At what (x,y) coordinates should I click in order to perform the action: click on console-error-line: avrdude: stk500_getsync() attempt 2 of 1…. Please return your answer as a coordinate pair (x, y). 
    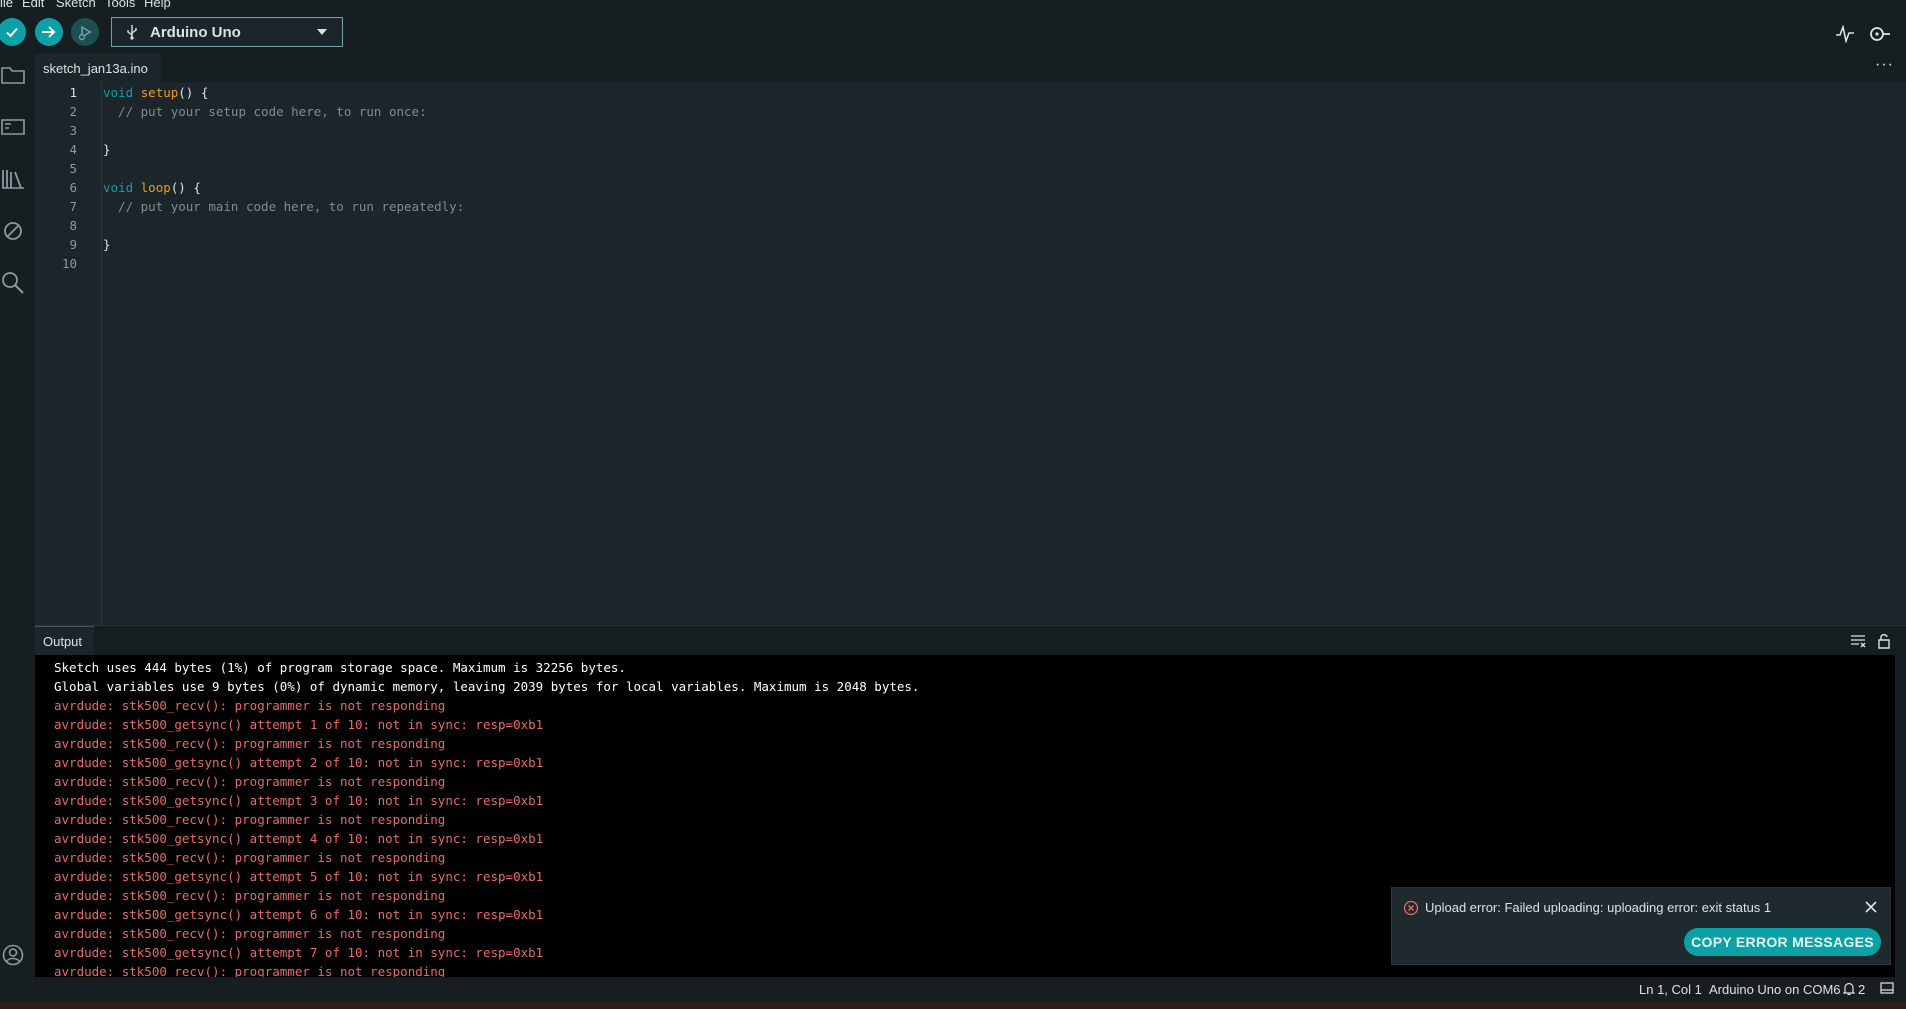
    Looking at the image, I should click on (299, 762).